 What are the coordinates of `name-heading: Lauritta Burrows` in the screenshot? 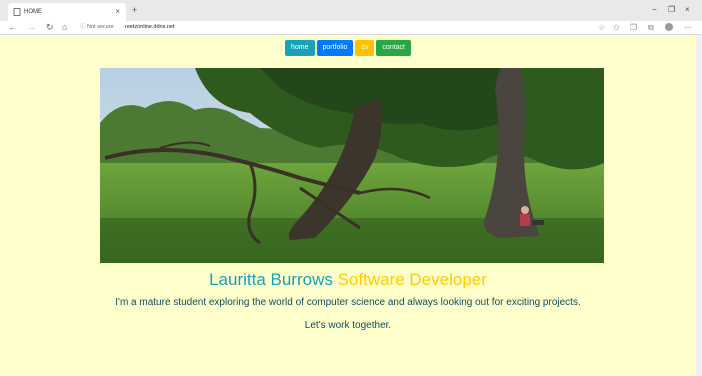 It's located at (271, 279).